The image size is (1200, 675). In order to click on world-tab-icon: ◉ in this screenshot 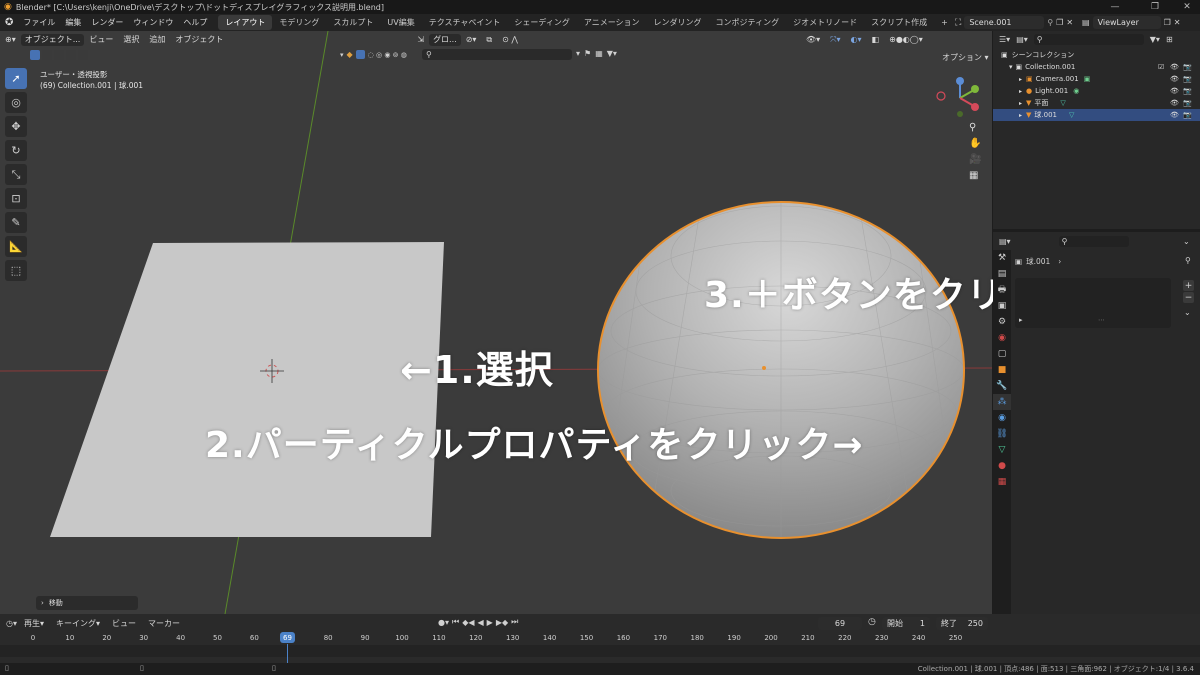, I will do `click(1002, 338)`.